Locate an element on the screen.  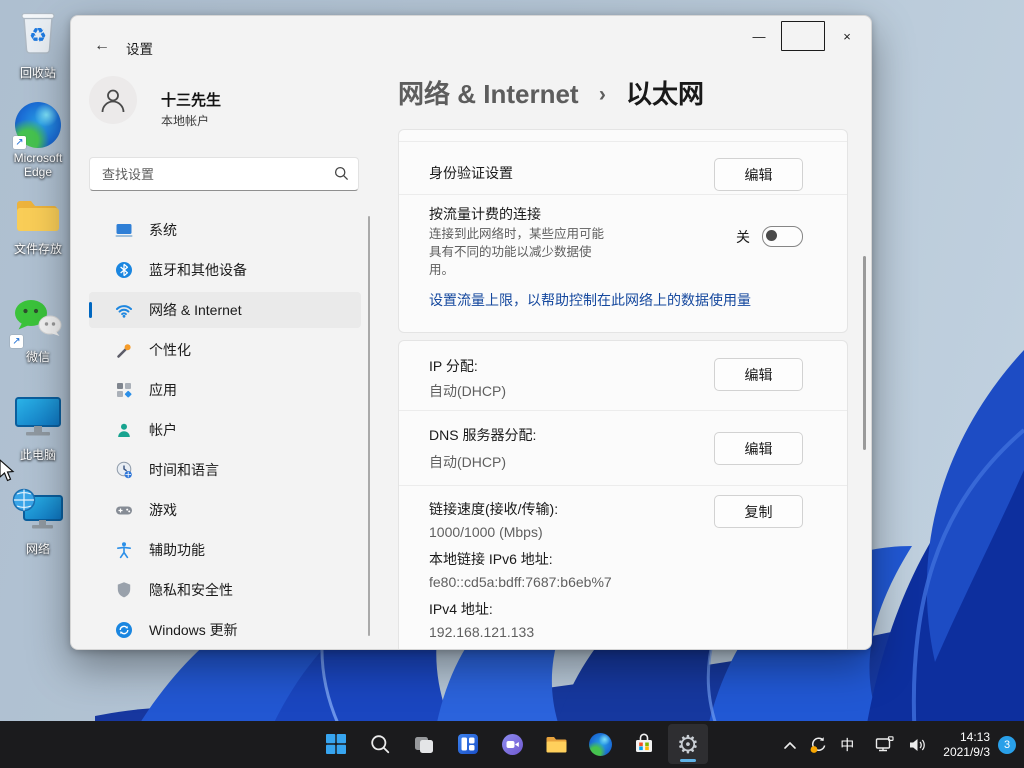
sidebar-item-label: Windows 更新 is located at coordinates (193, 630).